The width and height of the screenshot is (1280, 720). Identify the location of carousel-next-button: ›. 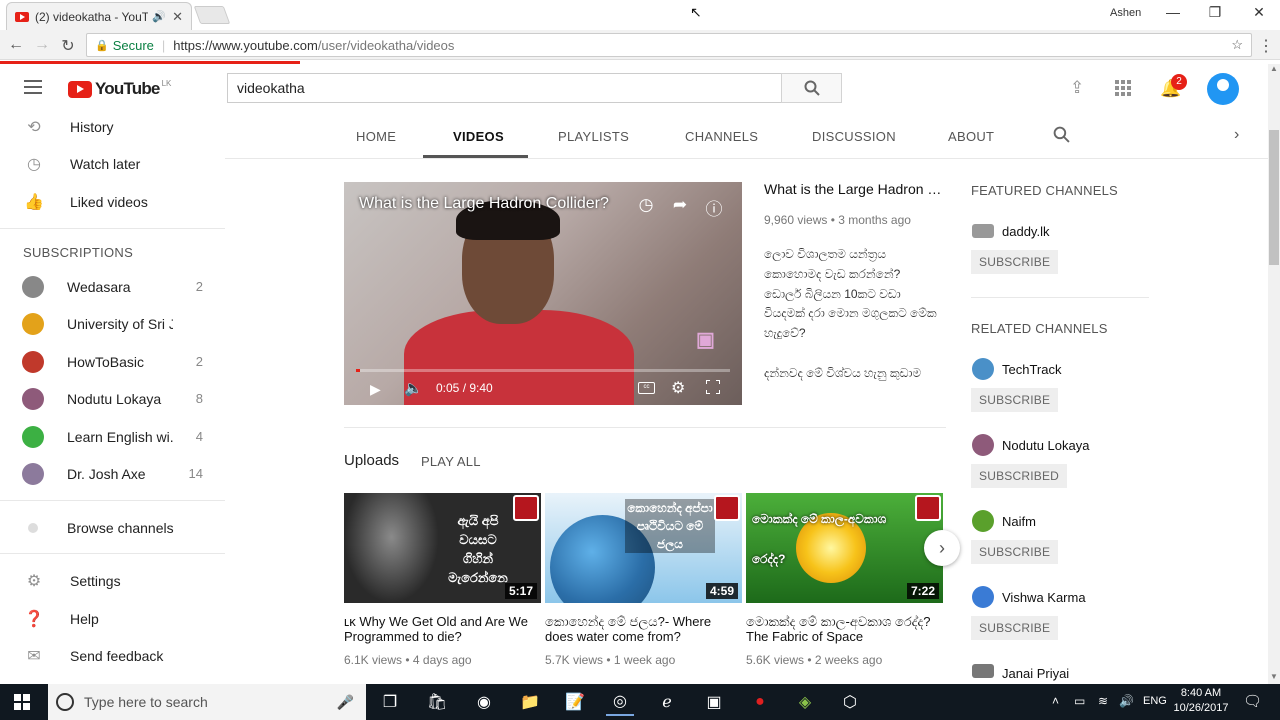
(942, 548).